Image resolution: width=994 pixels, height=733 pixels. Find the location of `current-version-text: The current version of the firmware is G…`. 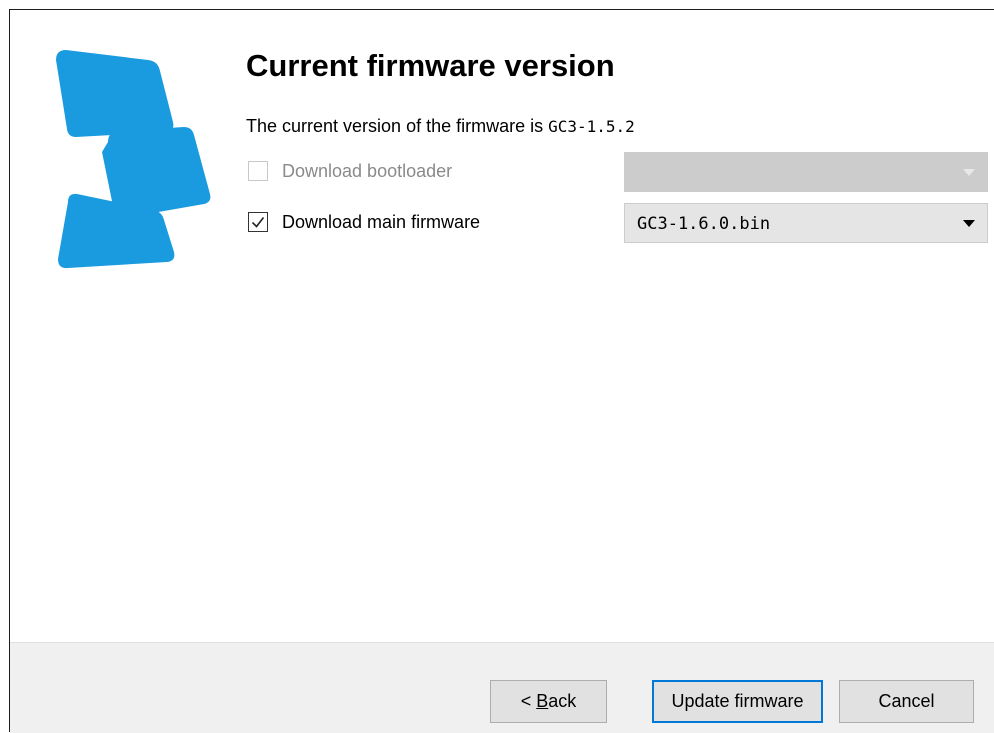

current-version-text: The current version of the firmware is G… is located at coordinates (440, 126).